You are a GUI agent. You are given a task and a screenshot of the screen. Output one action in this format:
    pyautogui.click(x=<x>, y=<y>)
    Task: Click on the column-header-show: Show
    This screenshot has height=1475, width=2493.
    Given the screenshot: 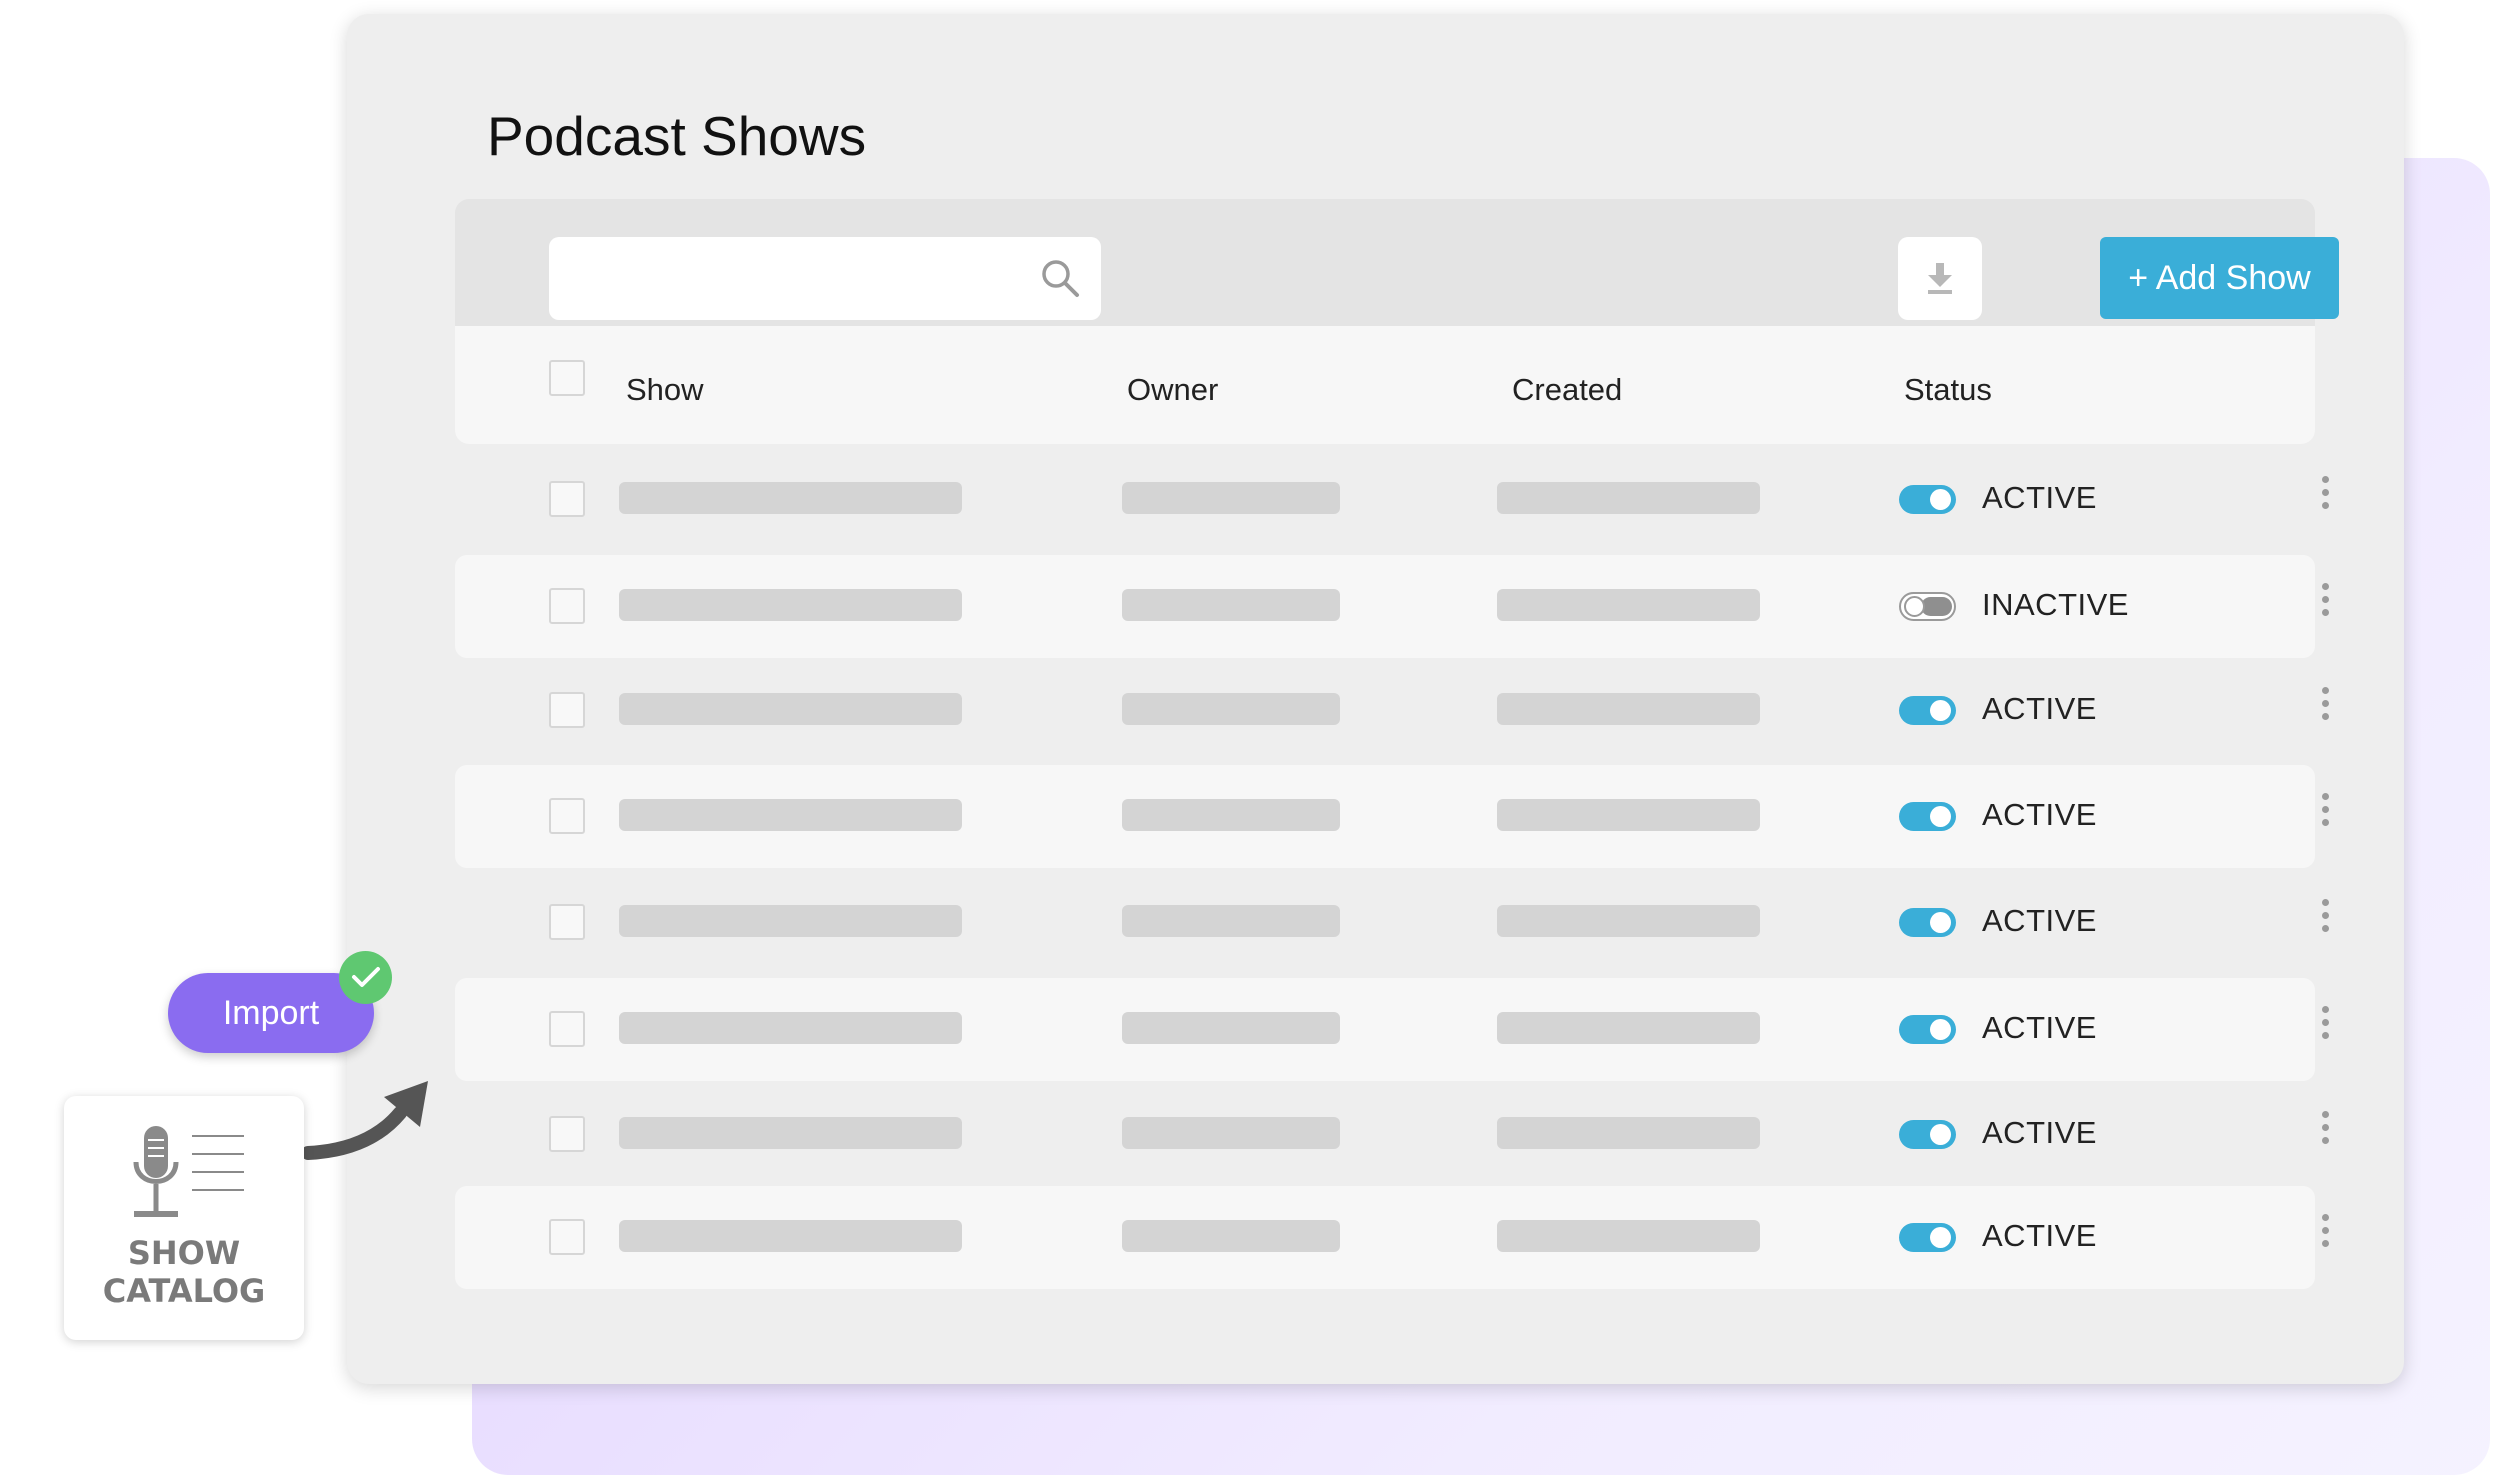 What is the action you would take?
    pyautogui.click(x=665, y=390)
    